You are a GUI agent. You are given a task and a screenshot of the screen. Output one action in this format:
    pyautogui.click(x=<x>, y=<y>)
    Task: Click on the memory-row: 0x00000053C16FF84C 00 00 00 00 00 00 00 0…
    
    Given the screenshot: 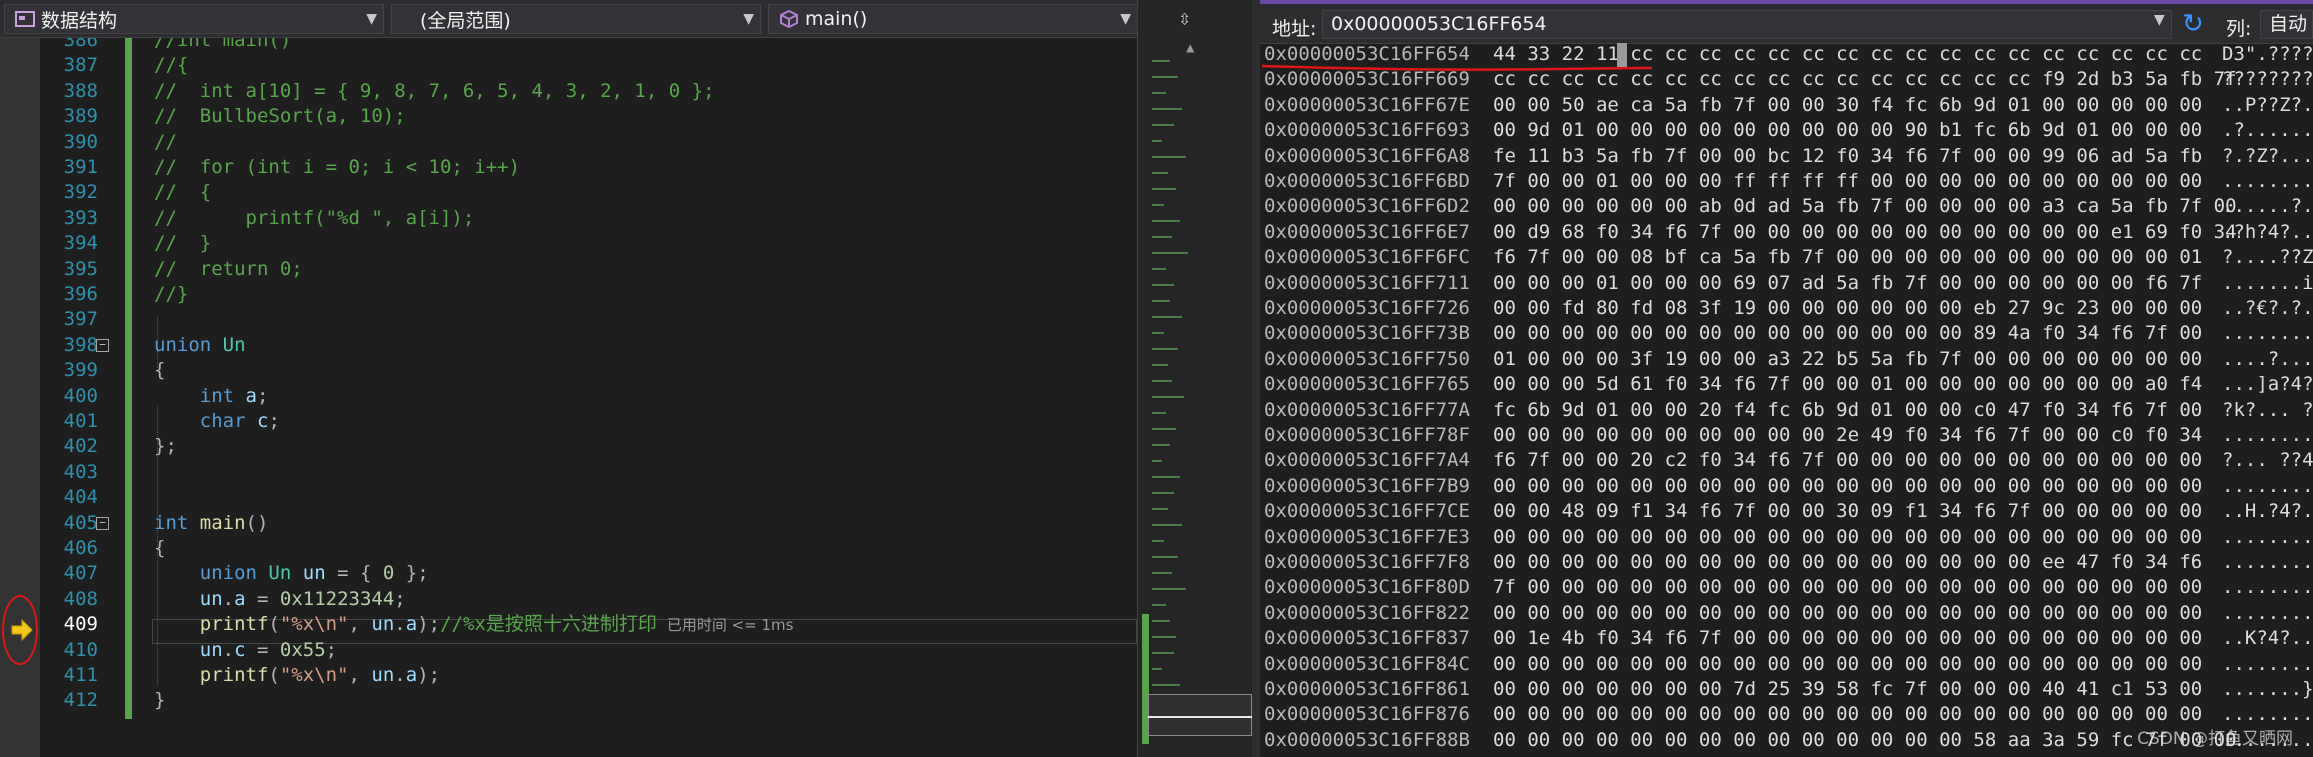 What is the action you would take?
    pyautogui.click(x=1786, y=664)
    